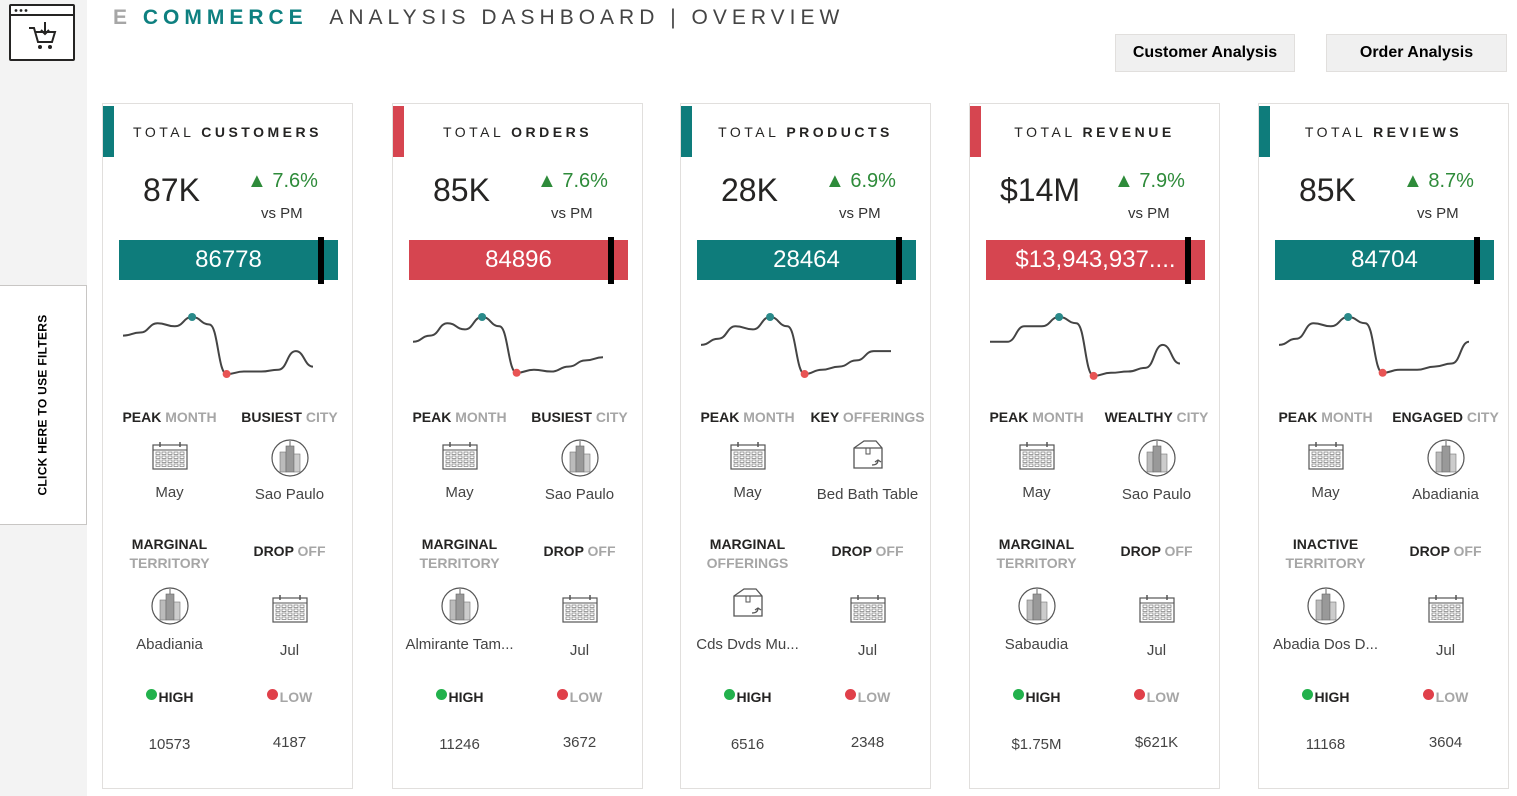 This screenshot has height=796, width=1517. Describe the element at coordinates (1205, 53) in the screenshot. I see `customer-analysis-button: Customer Analysis` at that location.